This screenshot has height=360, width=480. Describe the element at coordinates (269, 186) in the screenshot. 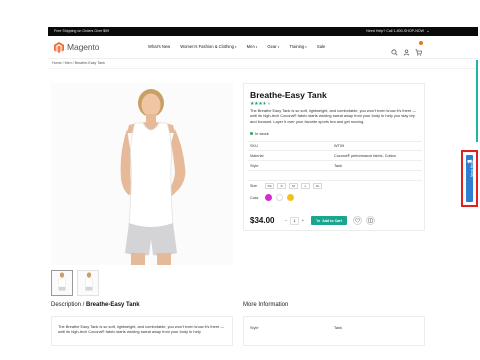

I see `size-option-xs: XS` at that location.